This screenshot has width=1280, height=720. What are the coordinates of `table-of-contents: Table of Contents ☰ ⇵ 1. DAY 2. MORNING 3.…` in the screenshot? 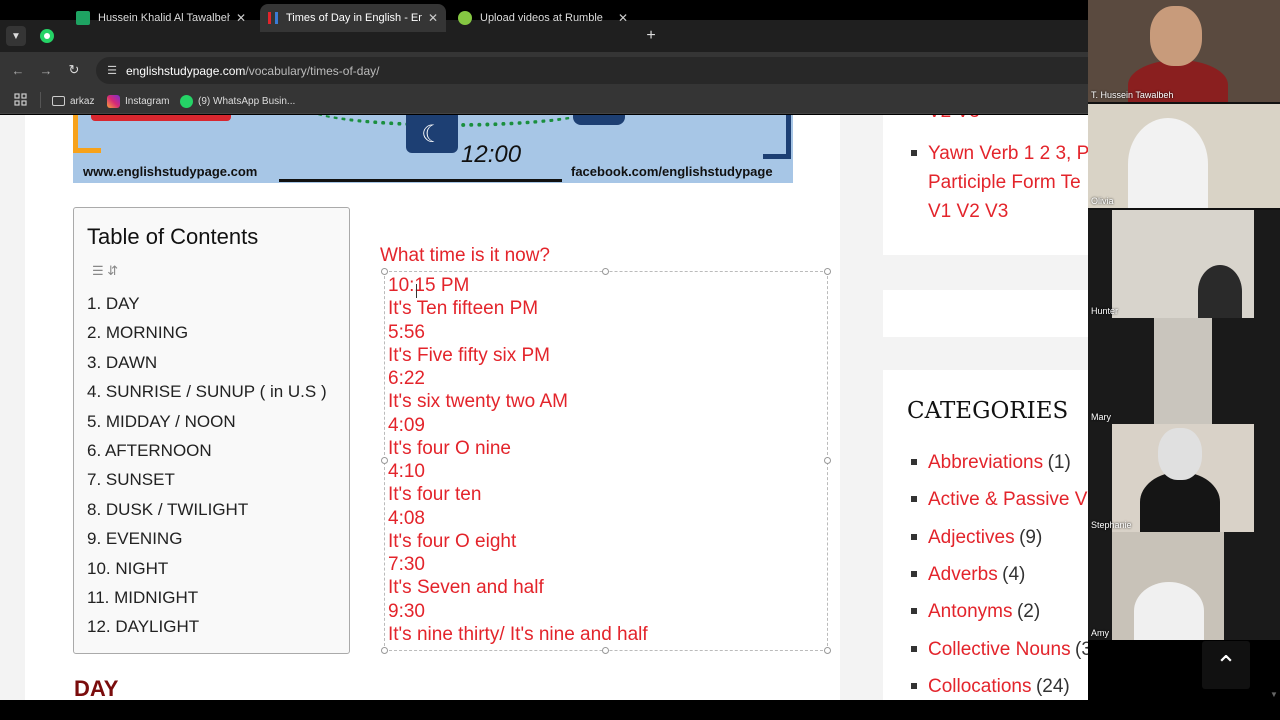 It's located at (211, 430).